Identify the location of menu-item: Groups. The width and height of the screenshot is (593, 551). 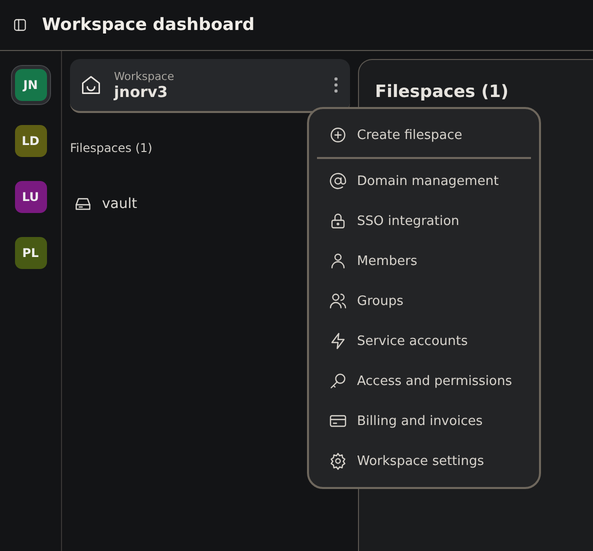
(424, 301).